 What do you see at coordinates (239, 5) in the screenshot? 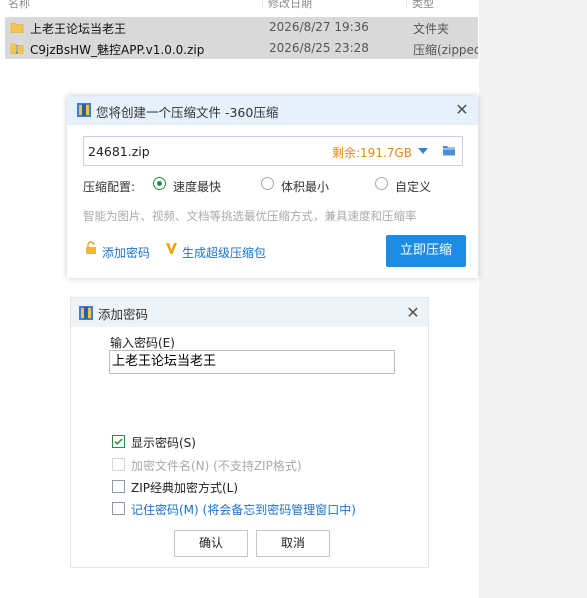
I see `column-header-row: 名称 修改日期 类型` at bounding box center [239, 5].